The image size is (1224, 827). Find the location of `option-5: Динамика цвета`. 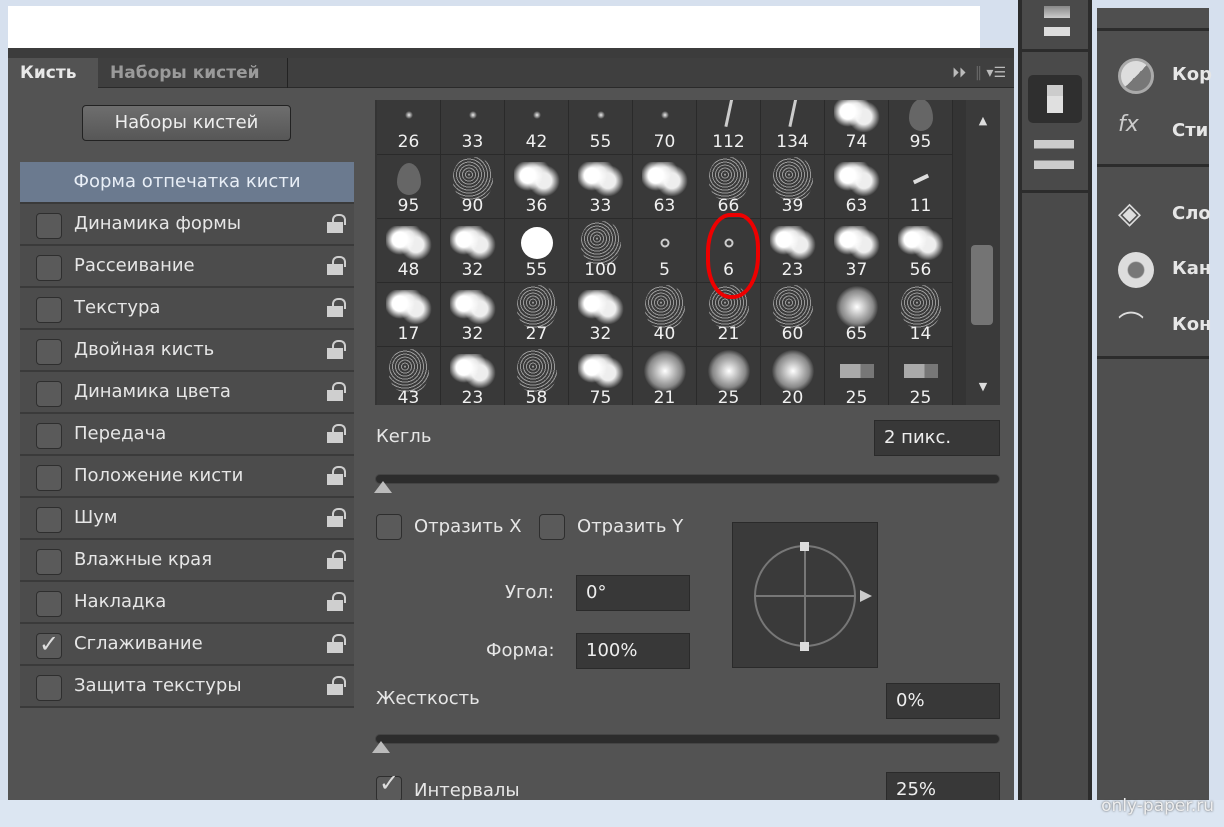

option-5: Динамика цвета is located at coordinates (187, 393).